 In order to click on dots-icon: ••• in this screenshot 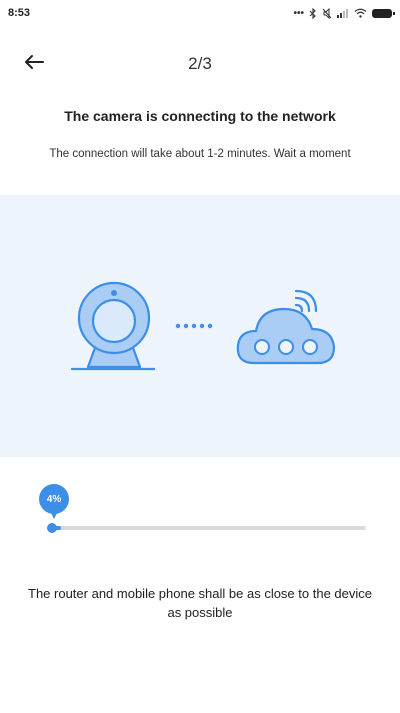, I will do `click(298, 13)`.